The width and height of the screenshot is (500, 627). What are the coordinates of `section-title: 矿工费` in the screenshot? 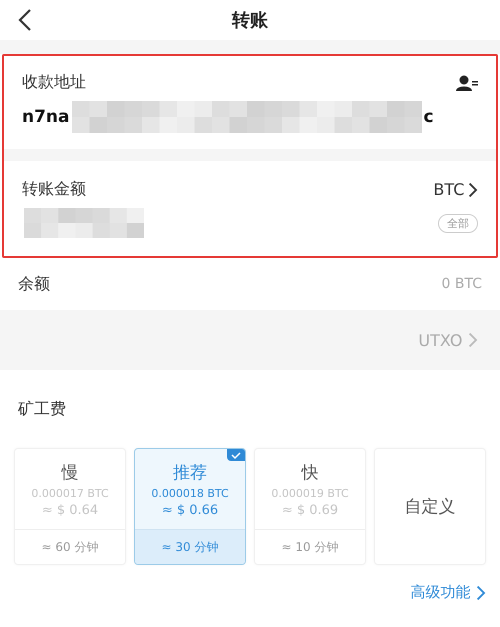 It's located at (42, 409).